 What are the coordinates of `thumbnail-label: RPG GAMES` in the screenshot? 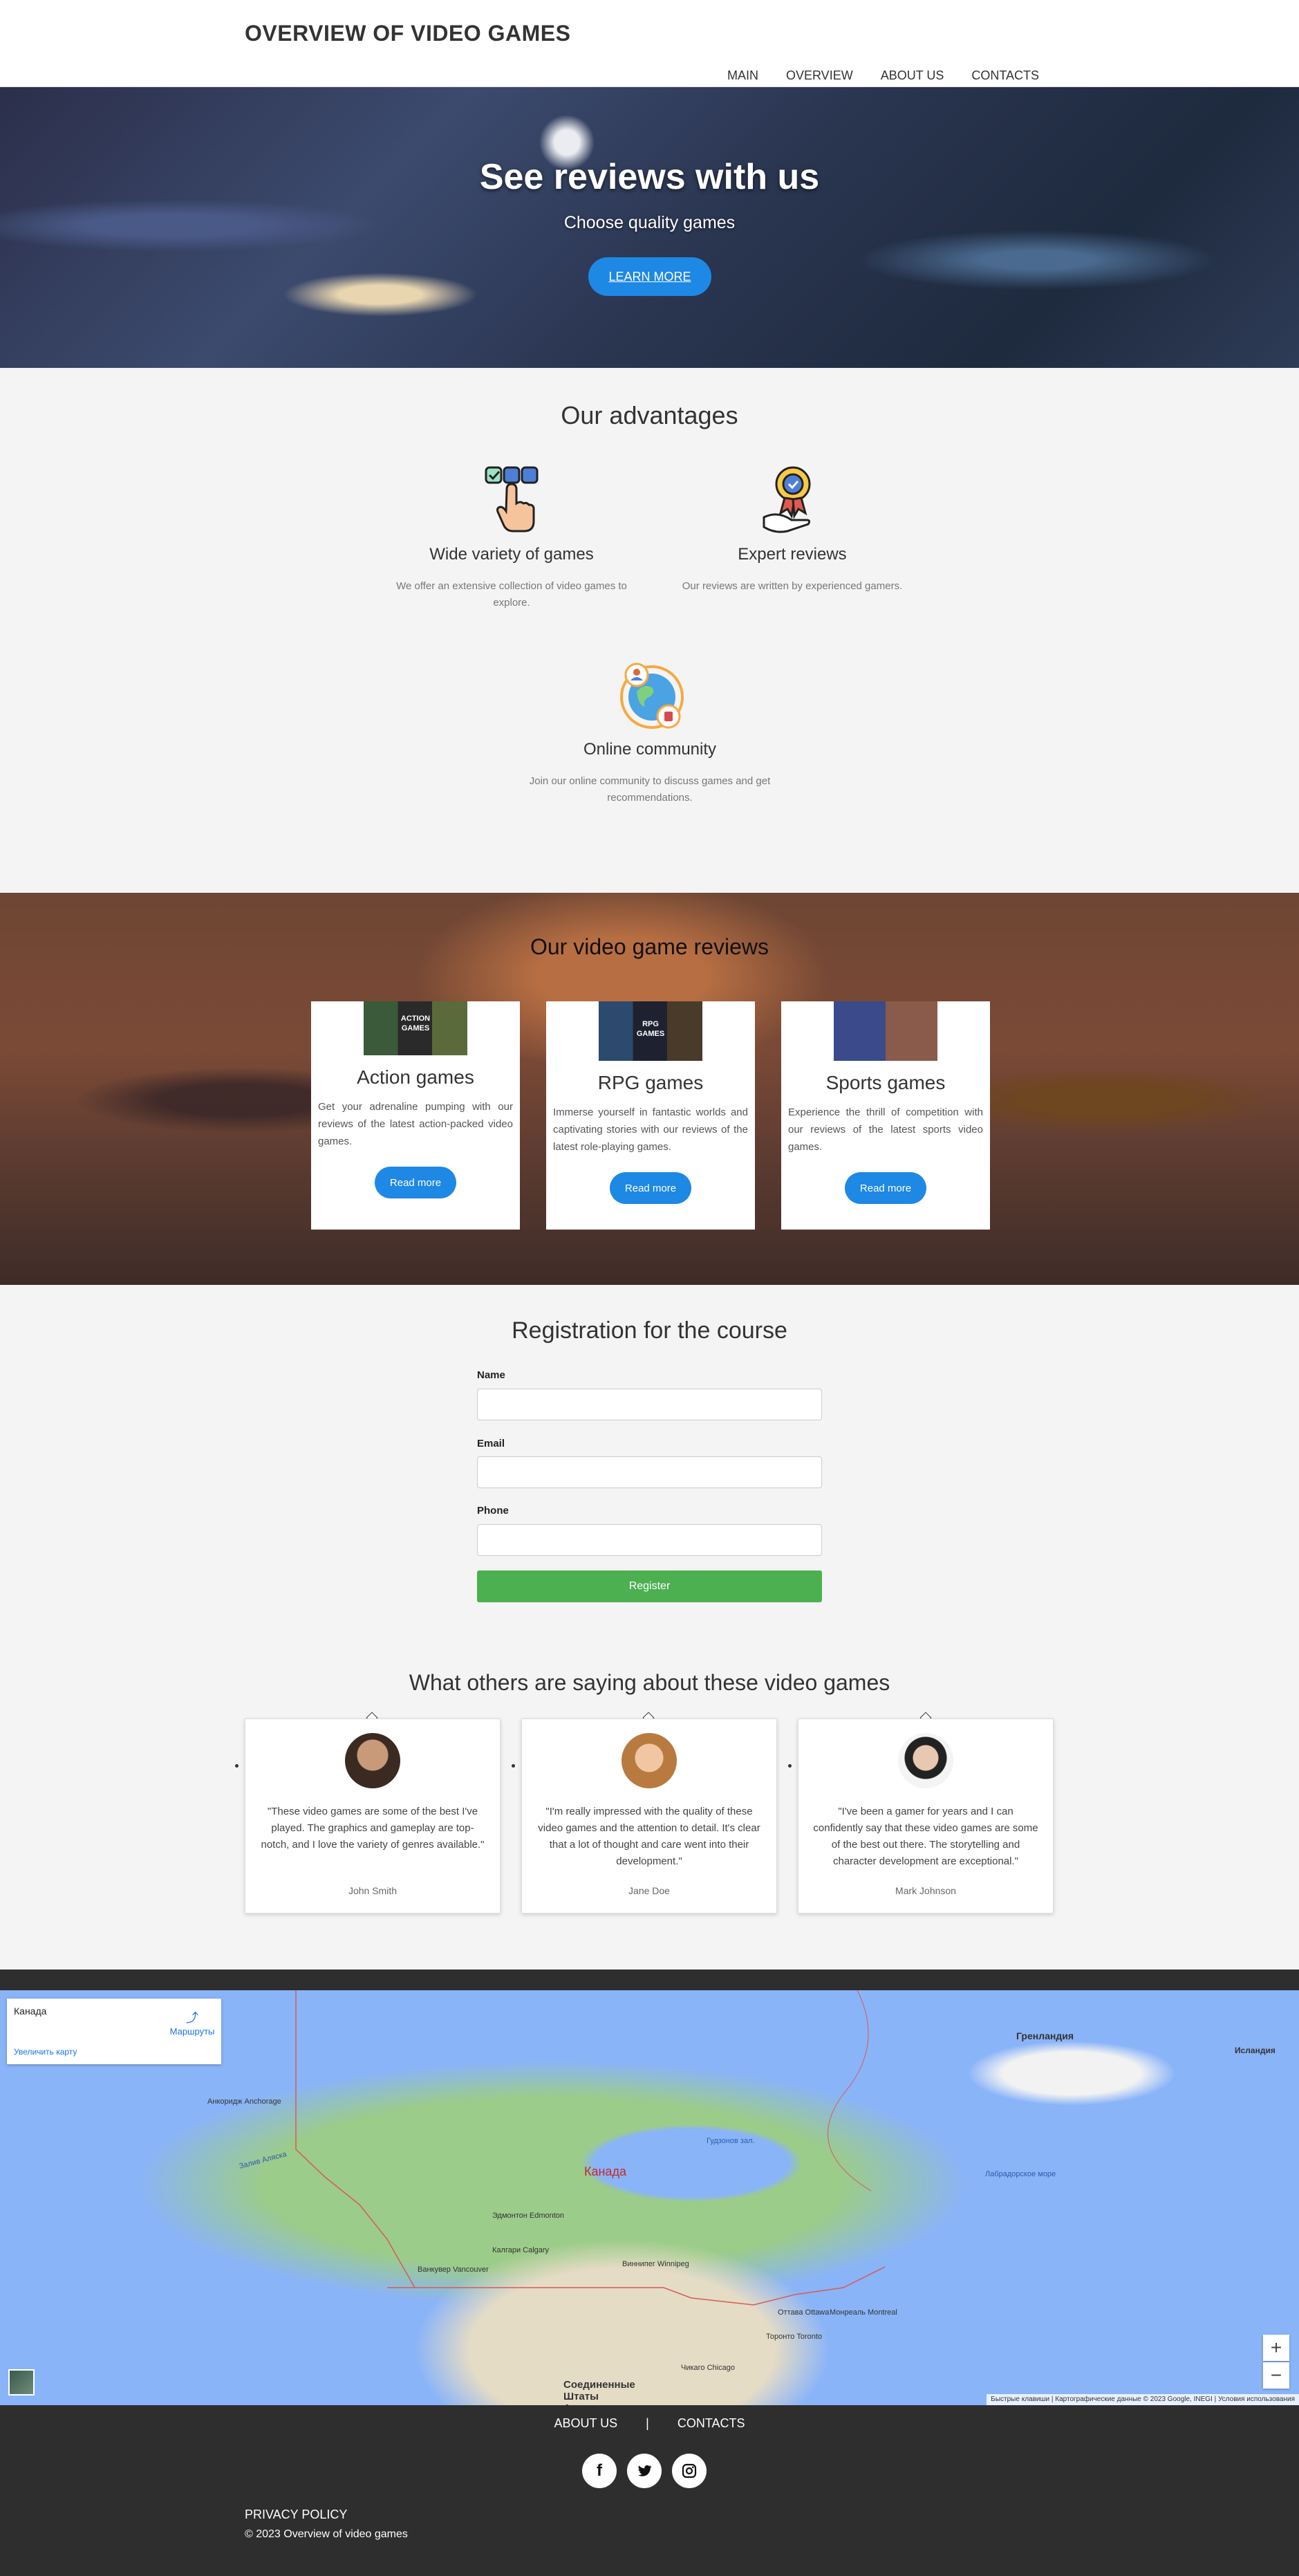 It's located at (650, 1029).